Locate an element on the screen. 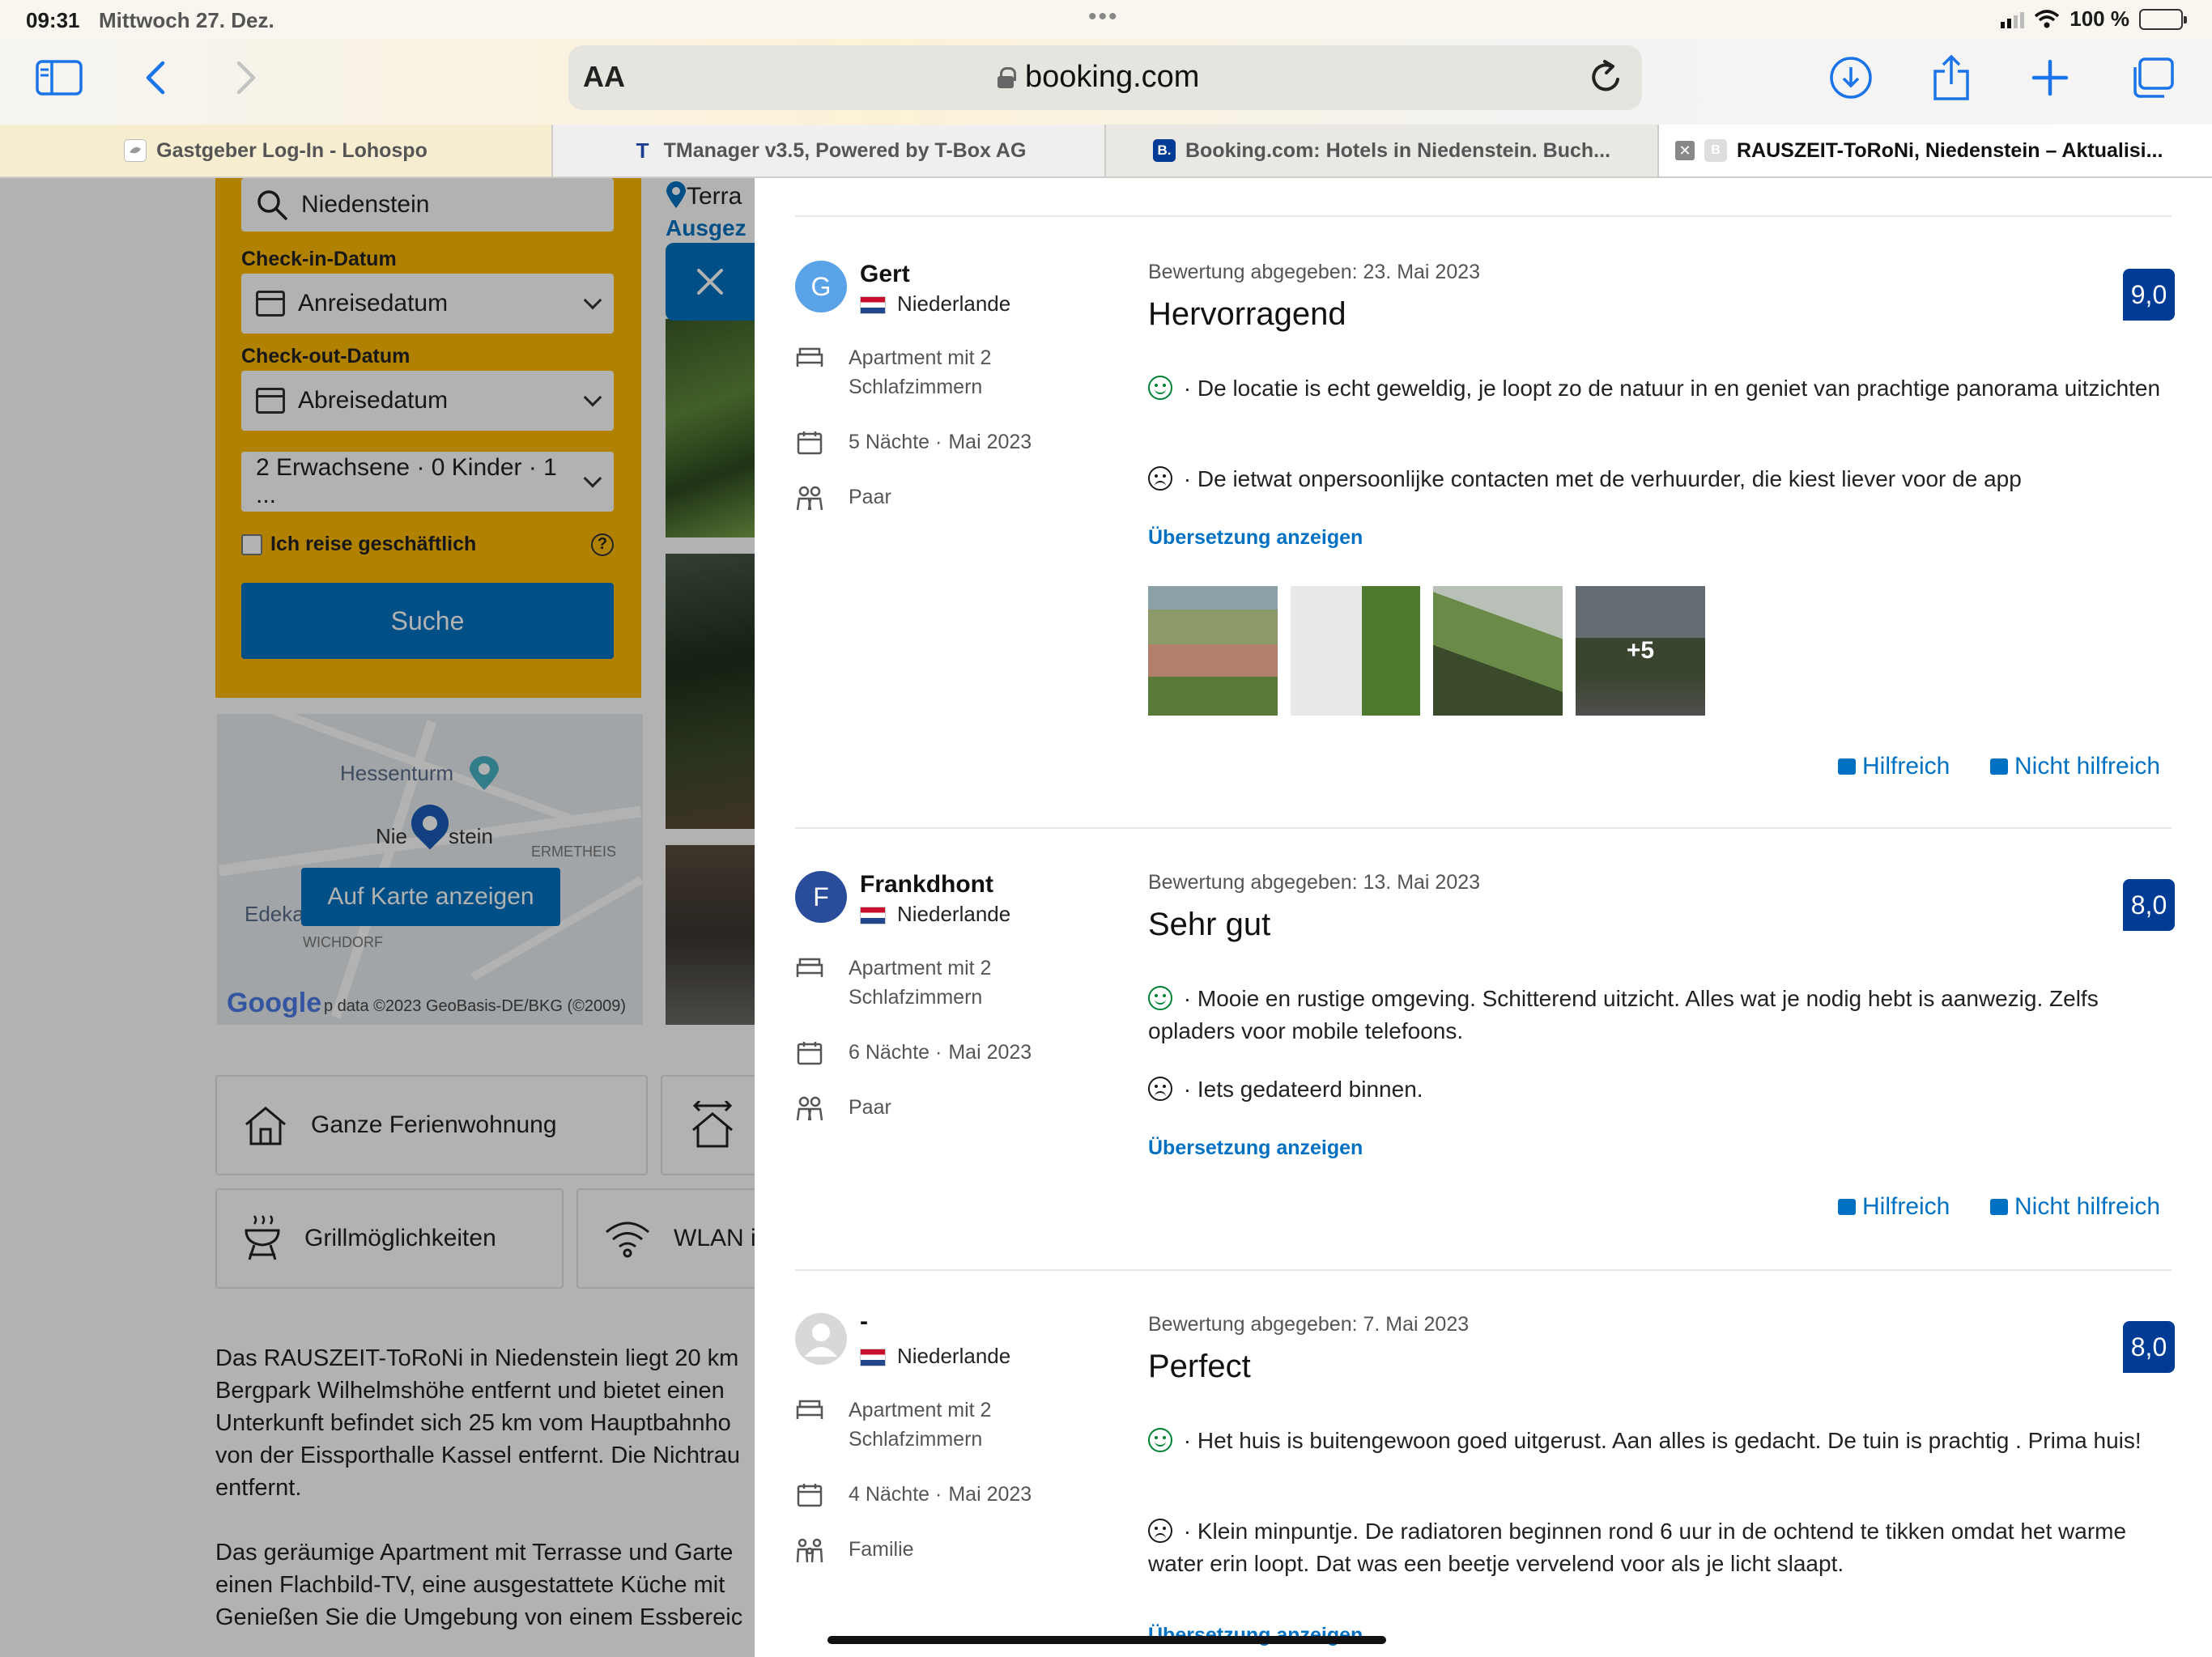 This screenshot has height=1657, width=2212. forward-icon is located at coordinates (246, 77).